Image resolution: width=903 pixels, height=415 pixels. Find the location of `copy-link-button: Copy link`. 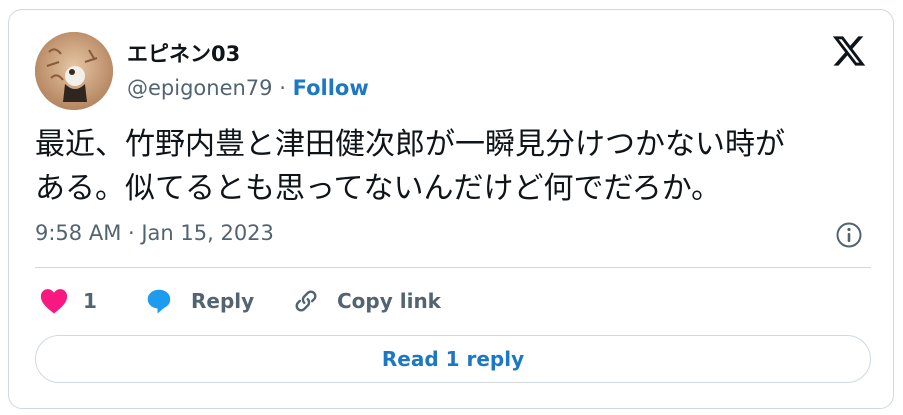

copy-link-button: Copy link is located at coordinates (366, 301).